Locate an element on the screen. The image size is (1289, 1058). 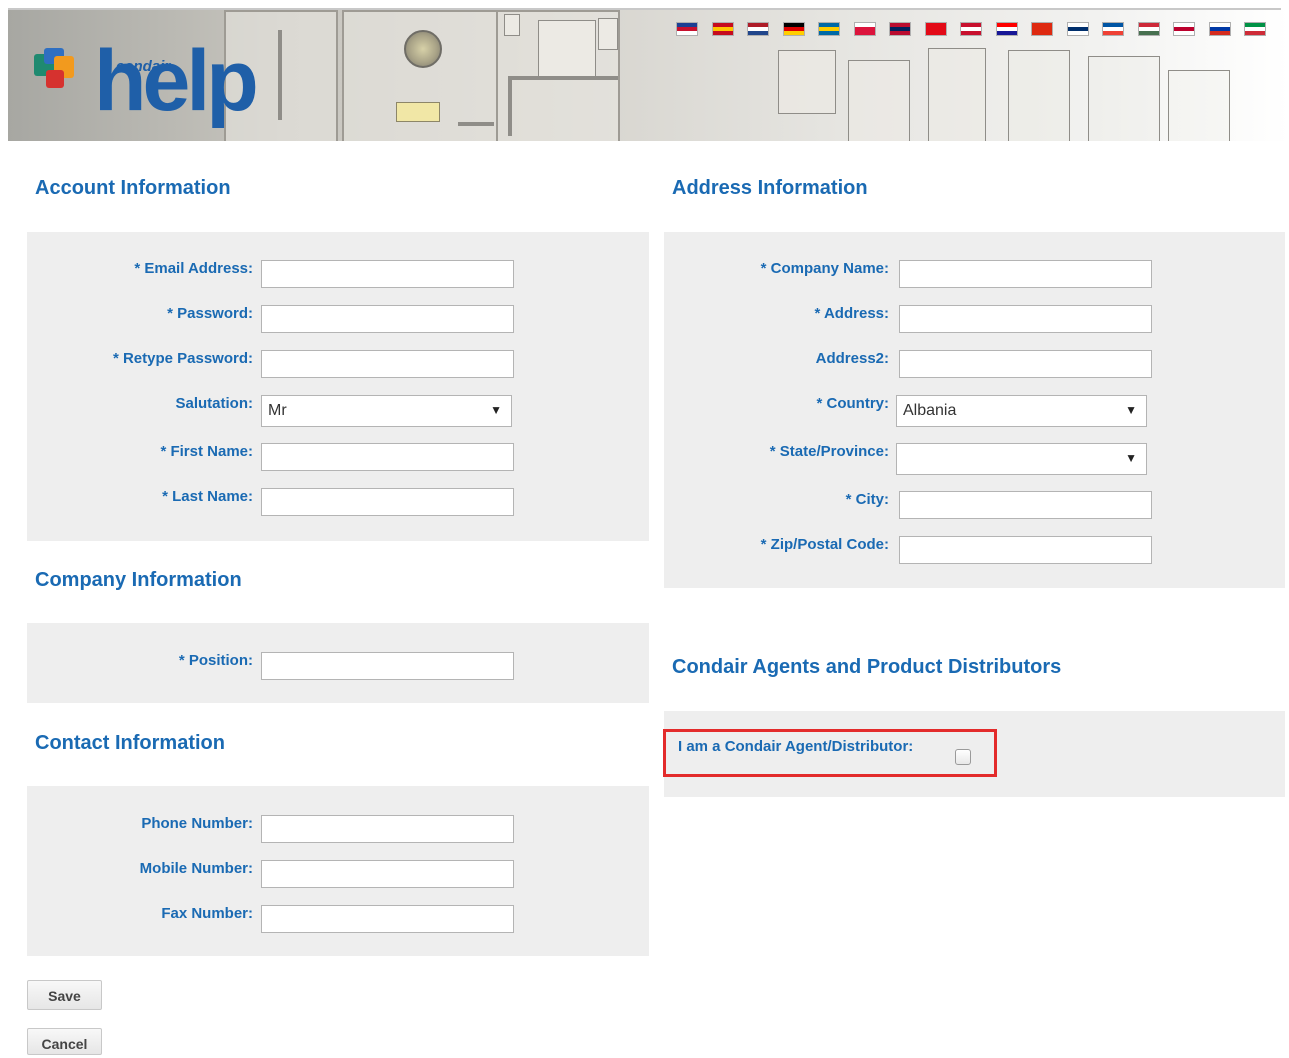
address-section-title: Address Information is located at coordinates (770, 188).